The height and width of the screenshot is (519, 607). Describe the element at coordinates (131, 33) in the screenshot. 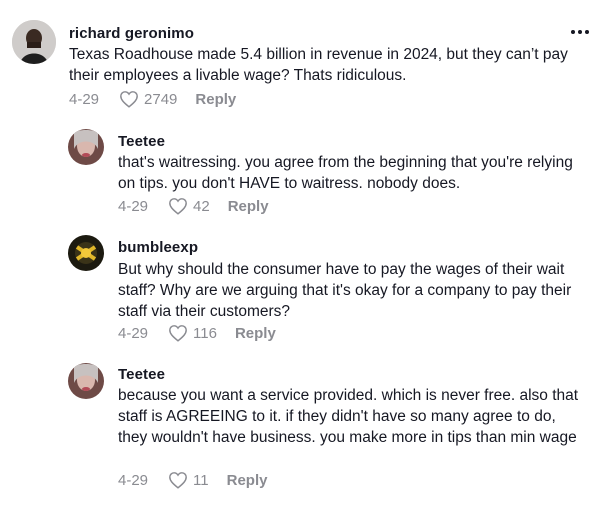

I see `comment-username: richard geronimo` at that location.